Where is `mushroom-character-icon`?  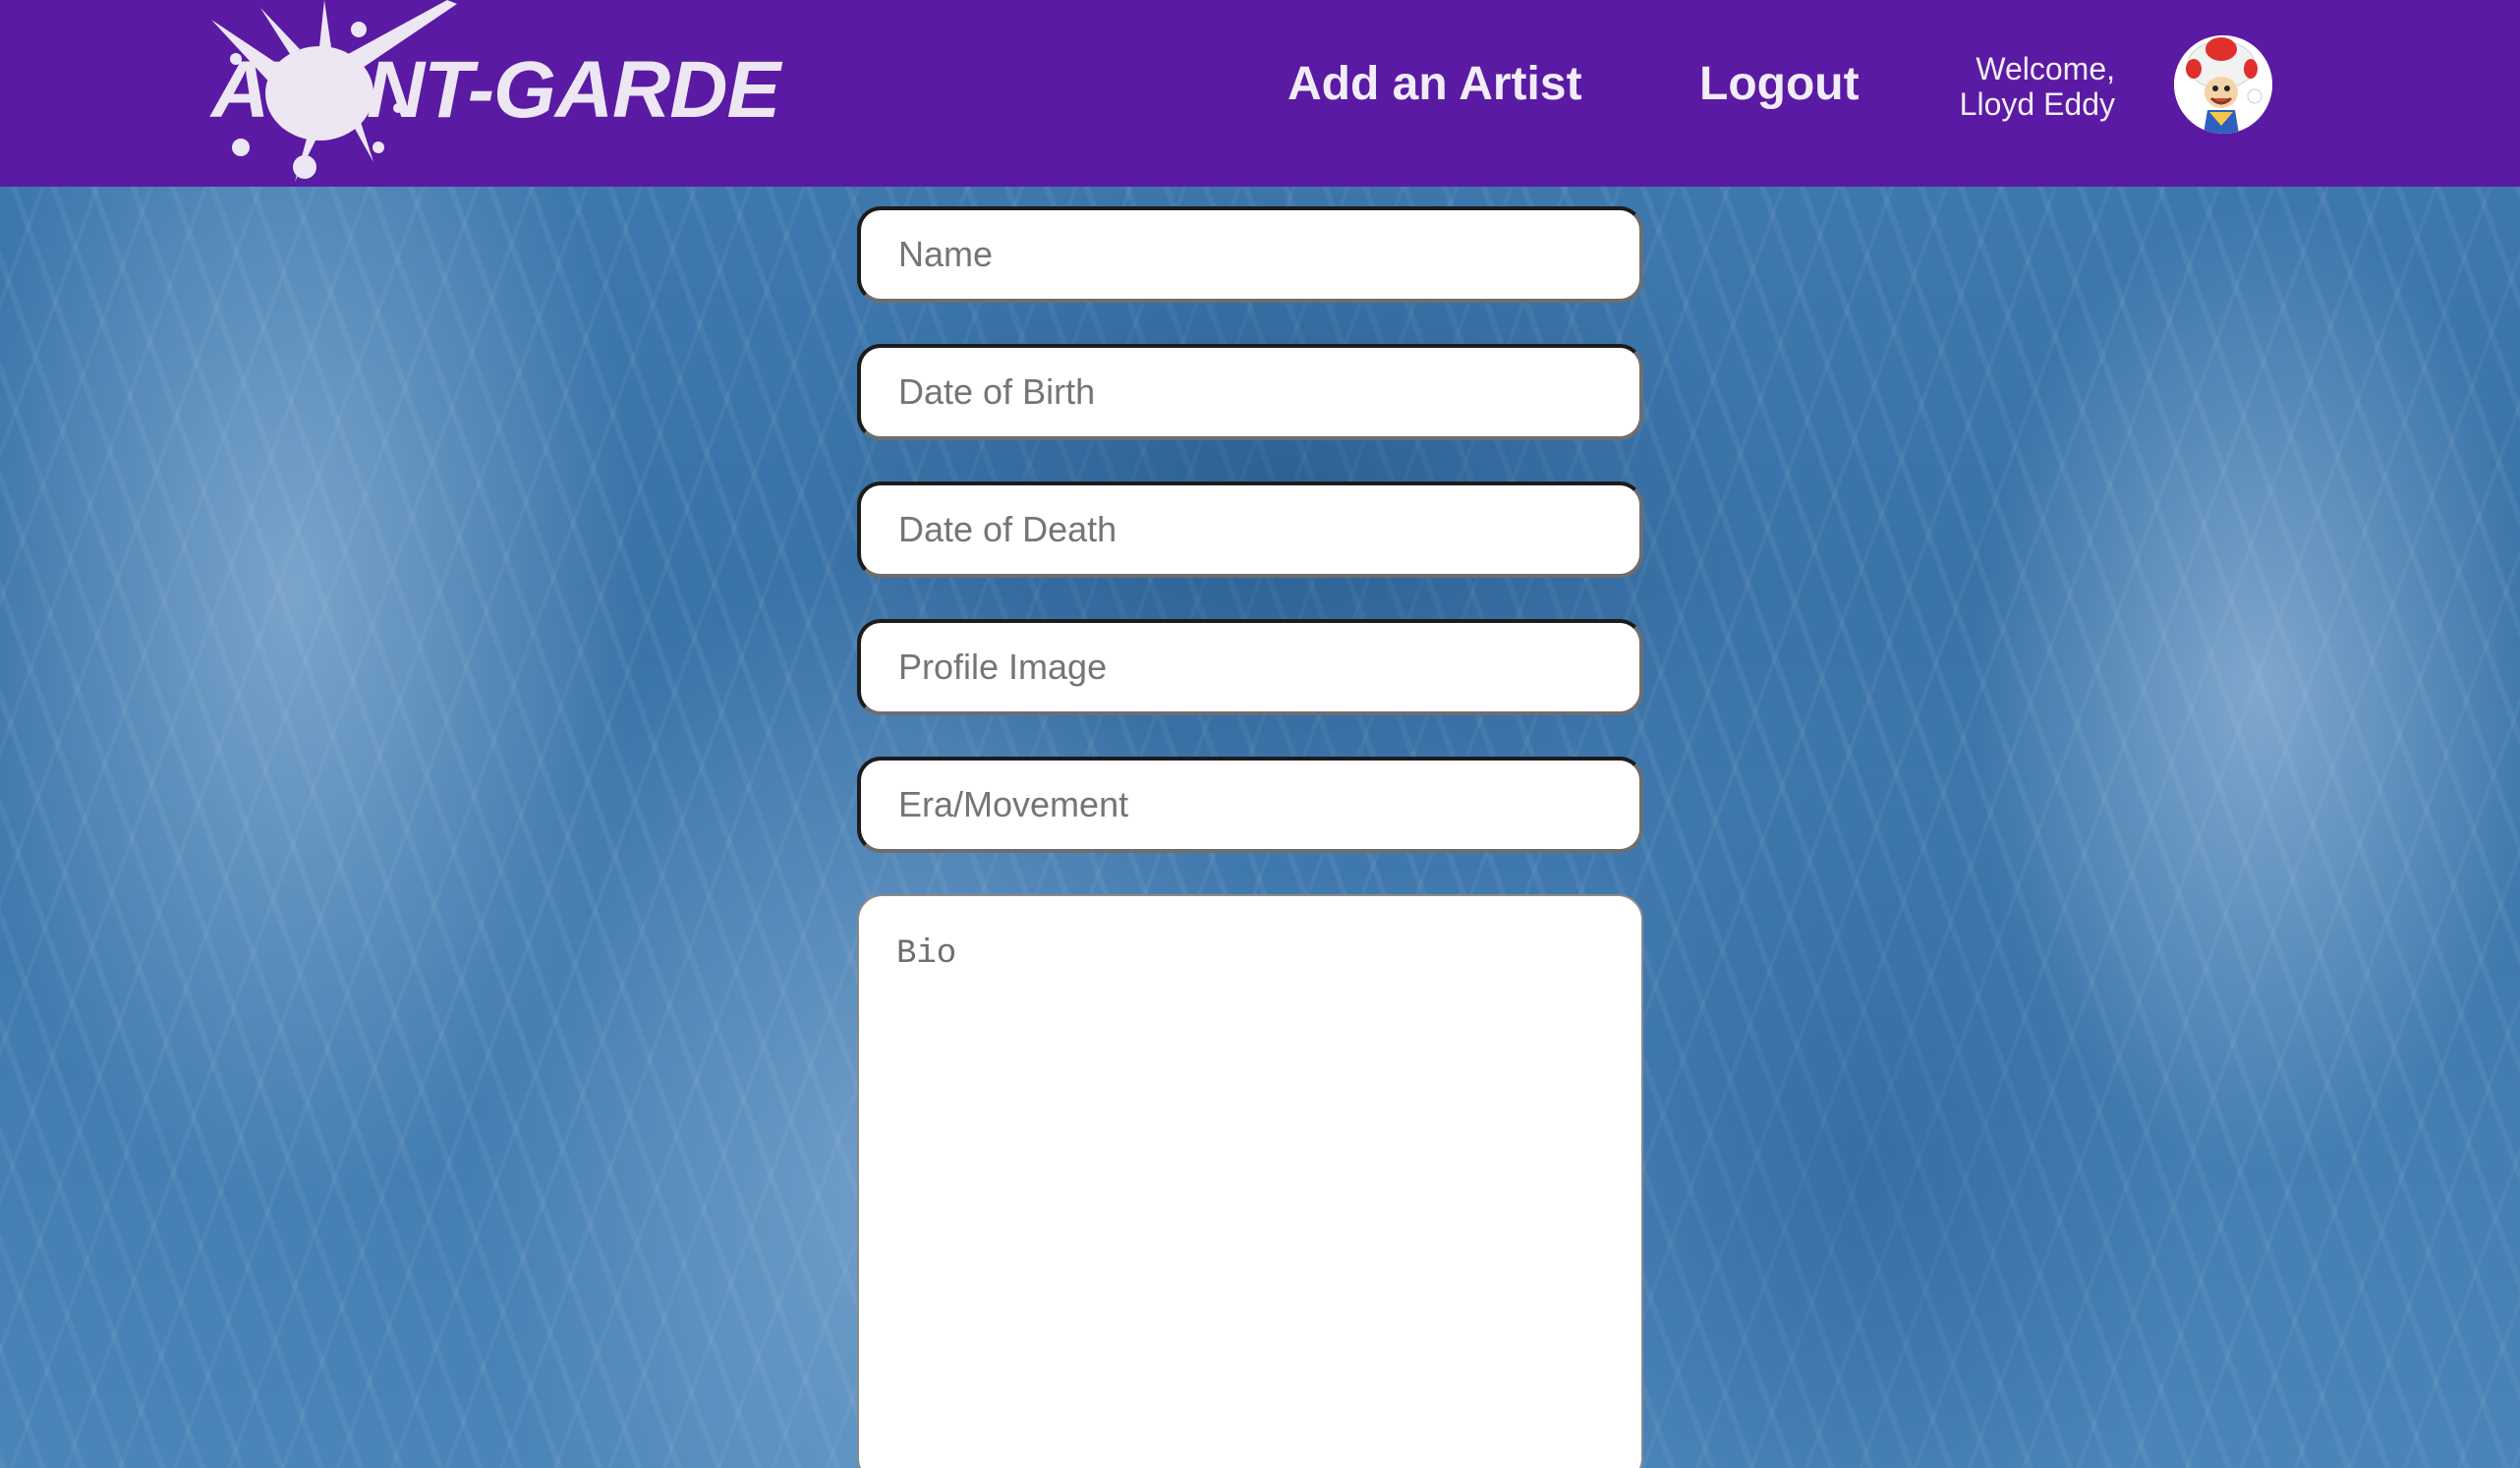 mushroom-character-icon is located at coordinates (2223, 84).